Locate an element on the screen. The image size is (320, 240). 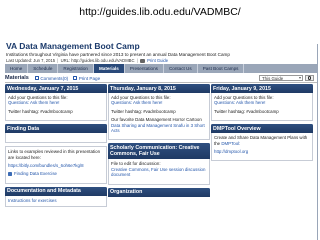
box-header-finding-data: Finding Data is located at coordinates (56, 129).